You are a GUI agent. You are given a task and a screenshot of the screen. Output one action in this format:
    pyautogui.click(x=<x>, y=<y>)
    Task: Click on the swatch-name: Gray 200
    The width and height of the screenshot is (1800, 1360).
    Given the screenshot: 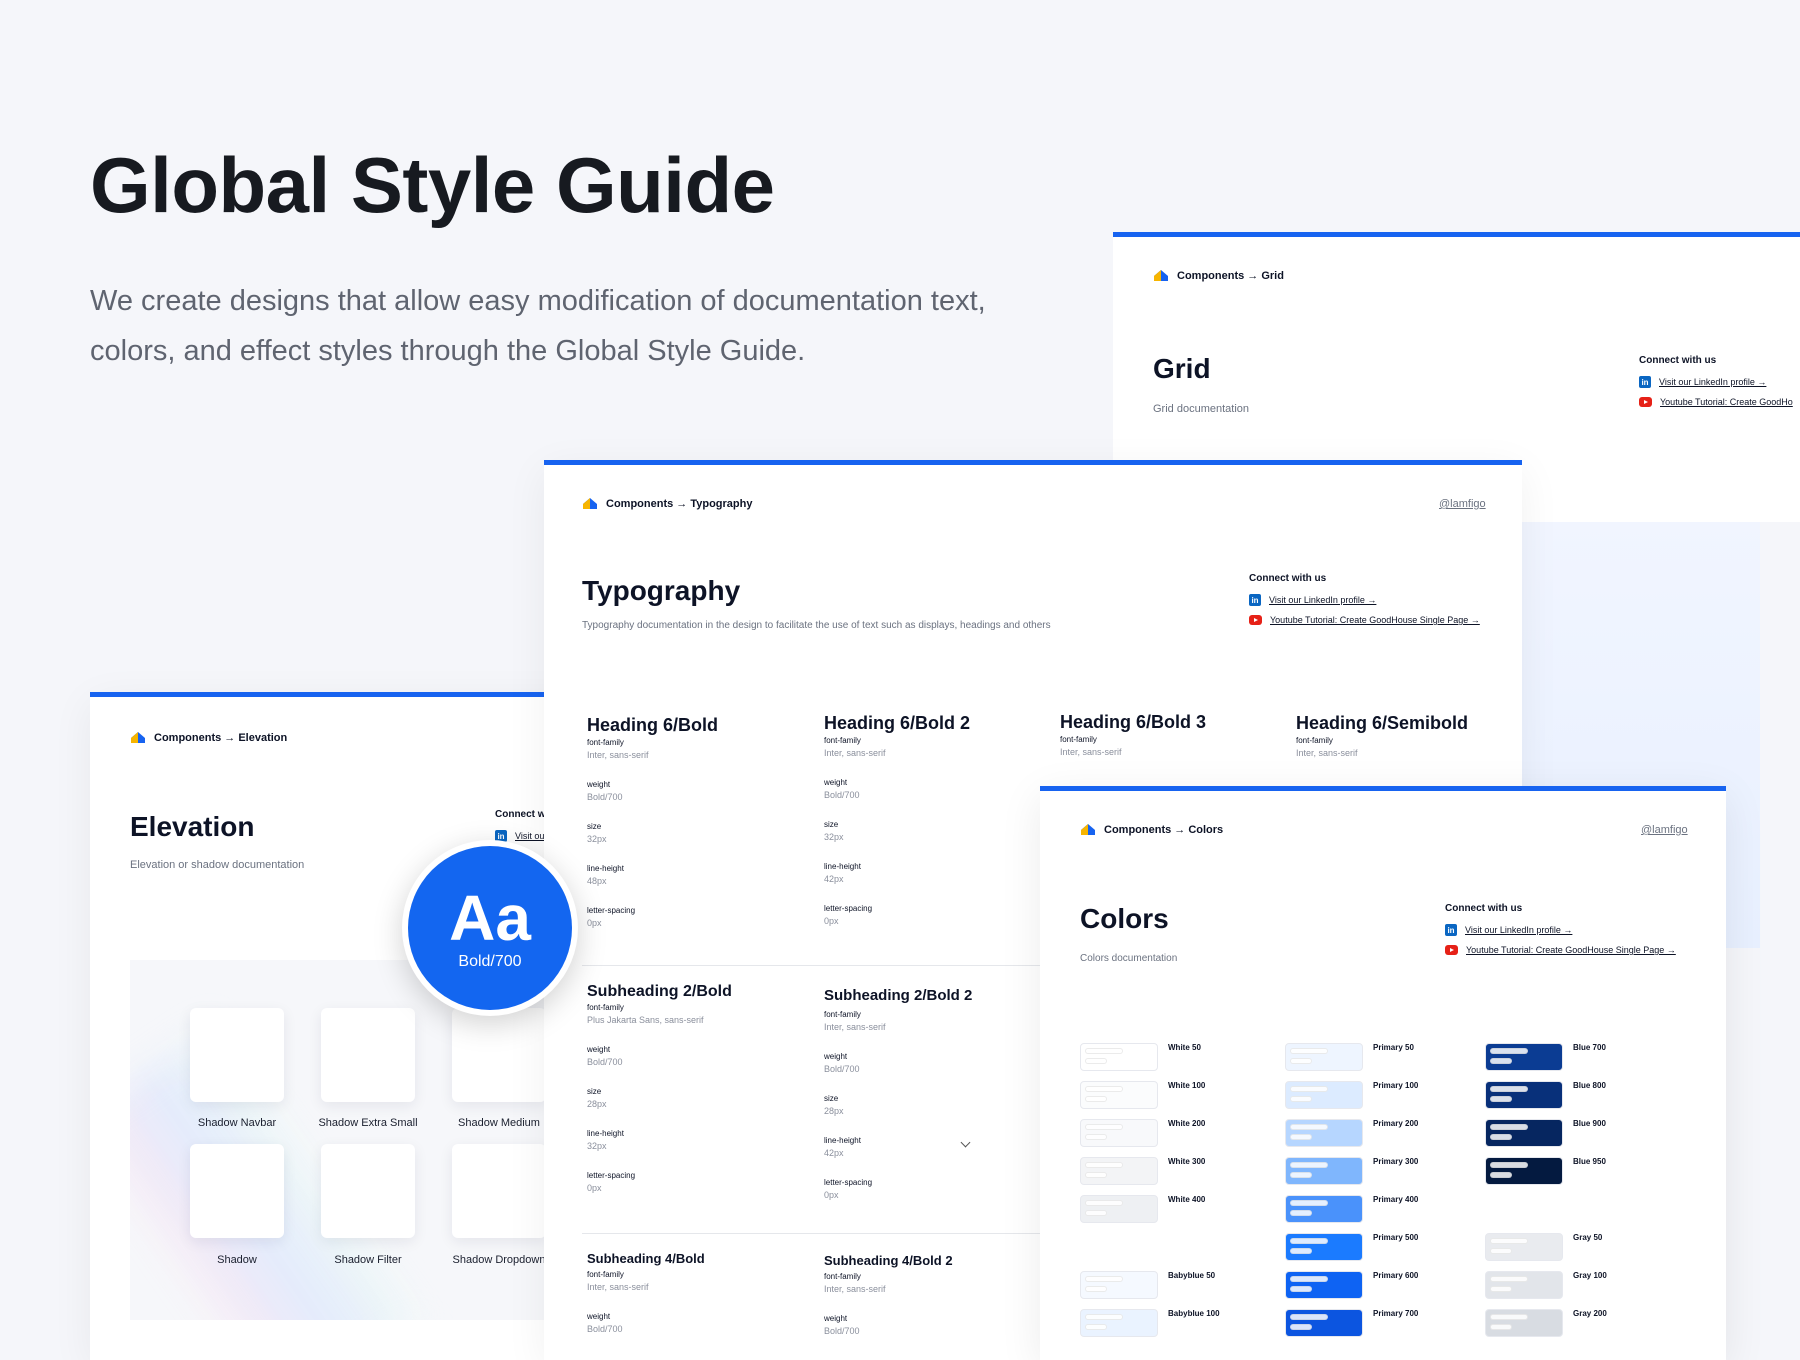 What is the action you would take?
    pyautogui.click(x=1590, y=1313)
    